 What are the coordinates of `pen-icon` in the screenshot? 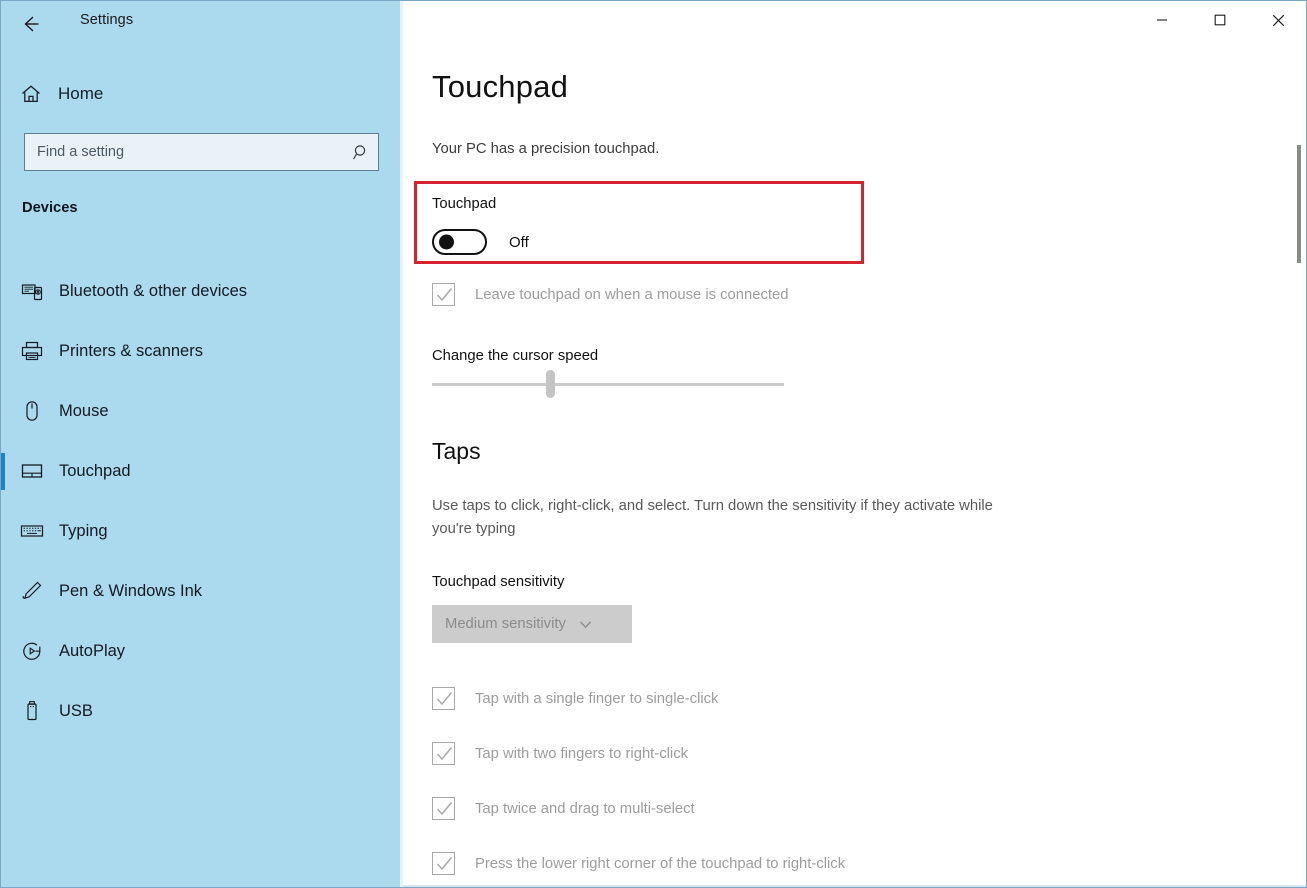 It's located at (31, 591).